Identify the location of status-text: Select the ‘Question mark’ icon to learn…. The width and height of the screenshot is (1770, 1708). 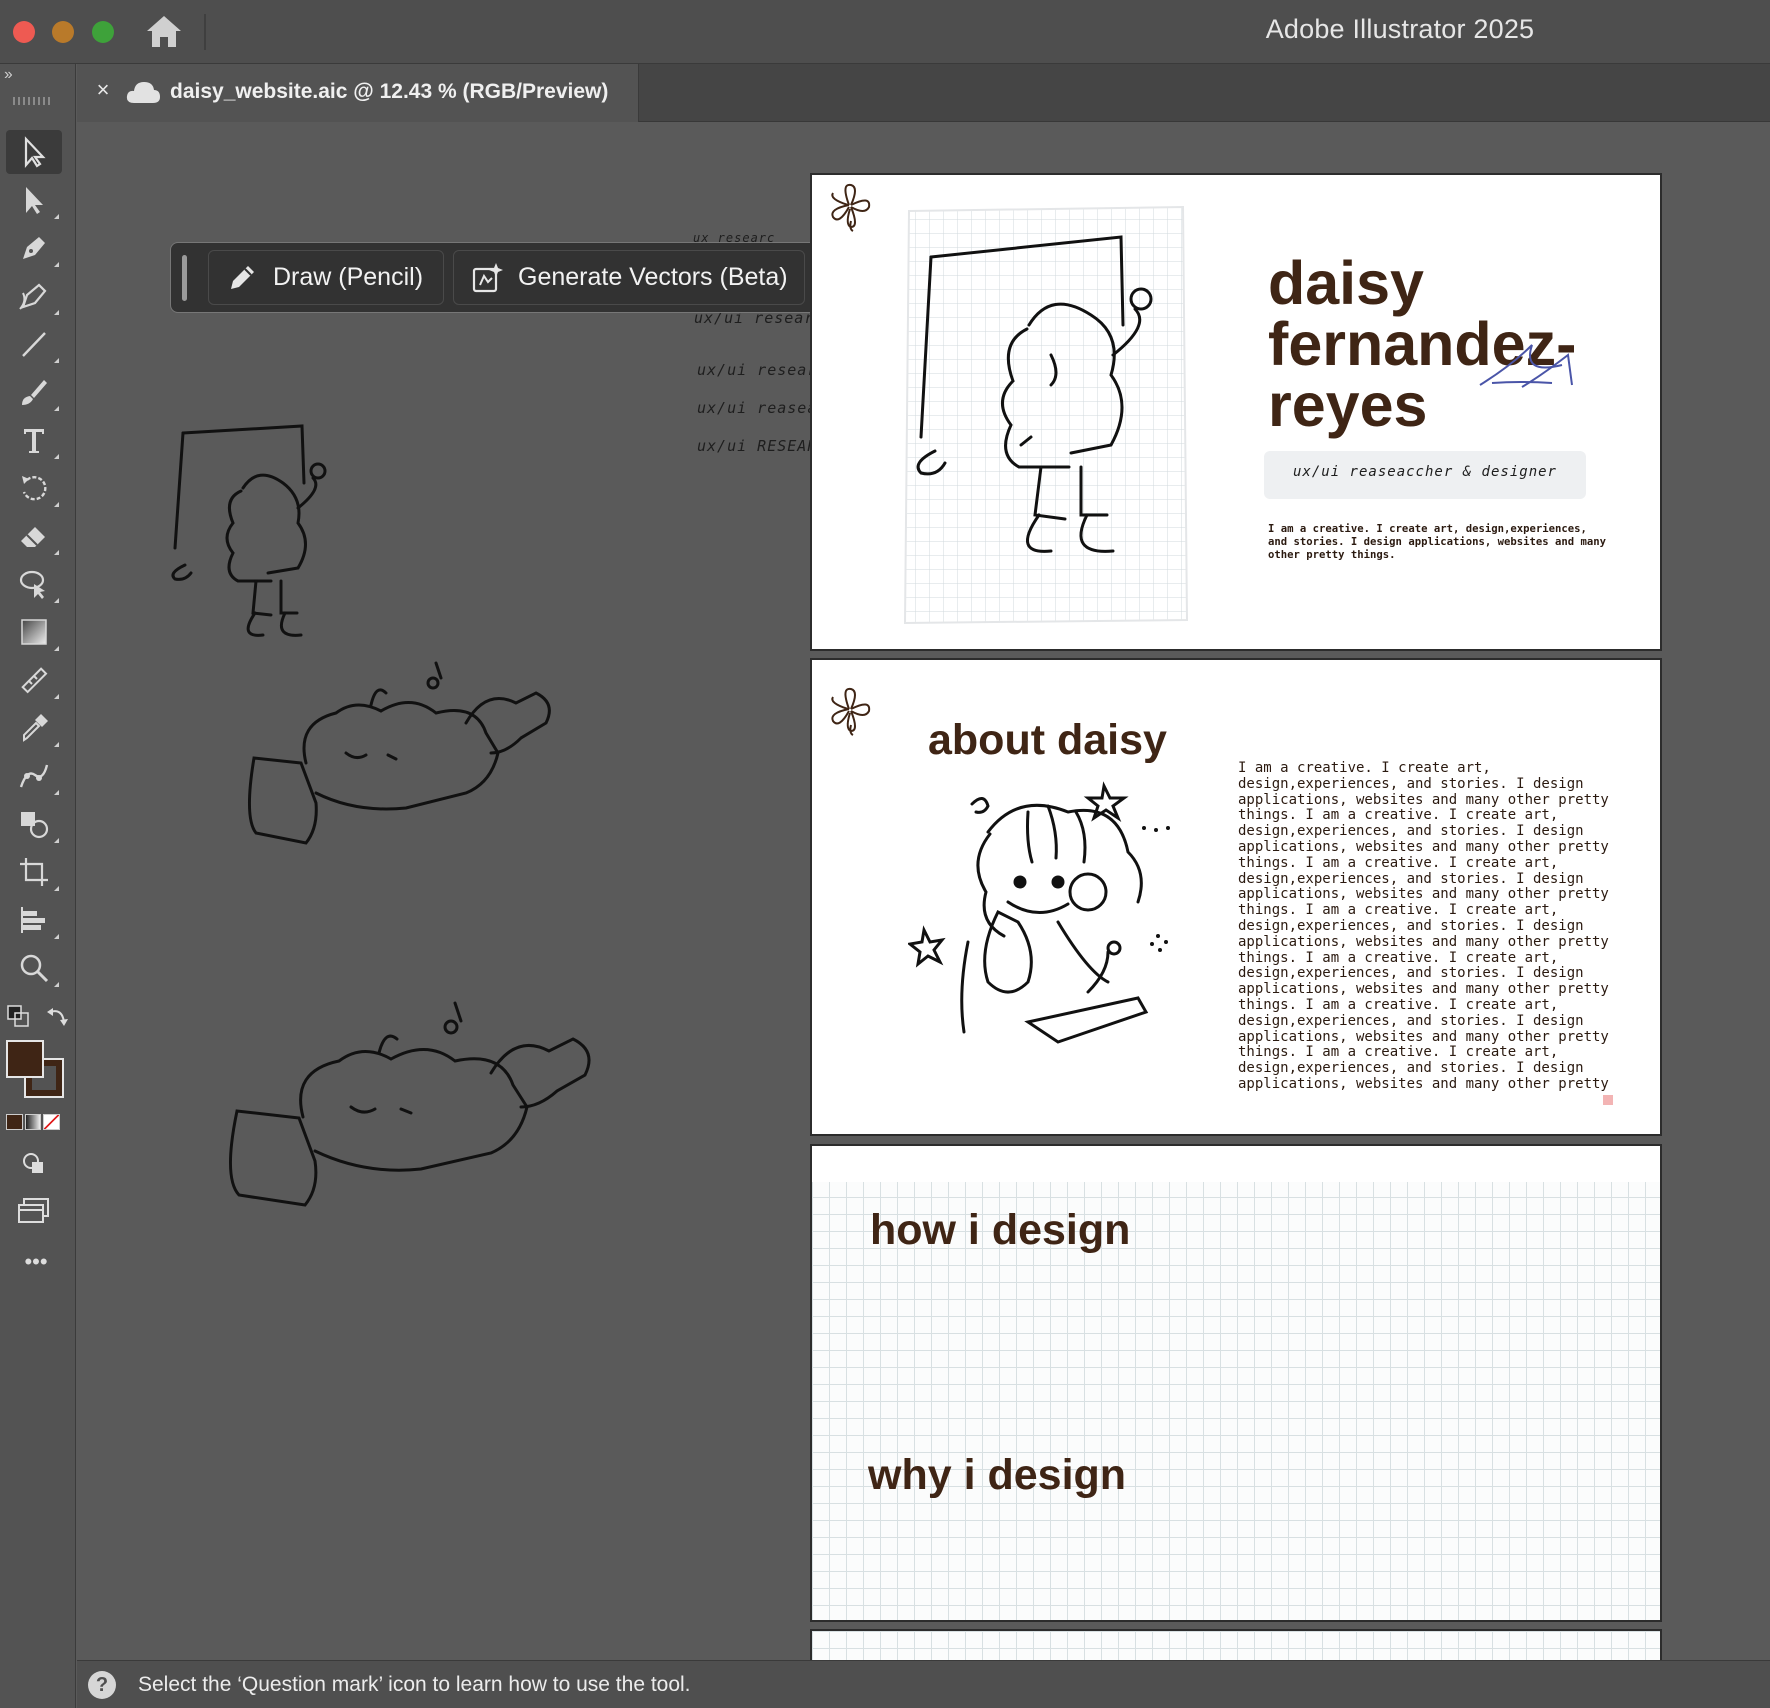
(414, 1684).